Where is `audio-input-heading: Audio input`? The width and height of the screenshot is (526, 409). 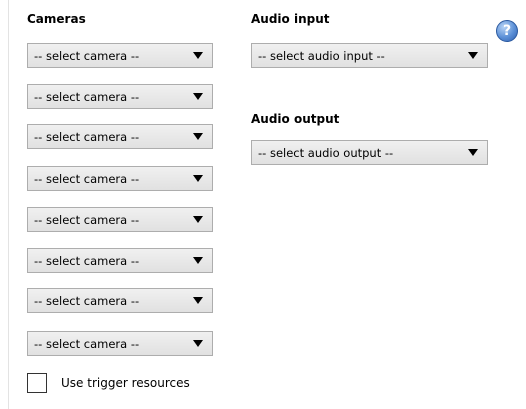 audio-input-heading: Audio input is located at coordinates (290, 19).